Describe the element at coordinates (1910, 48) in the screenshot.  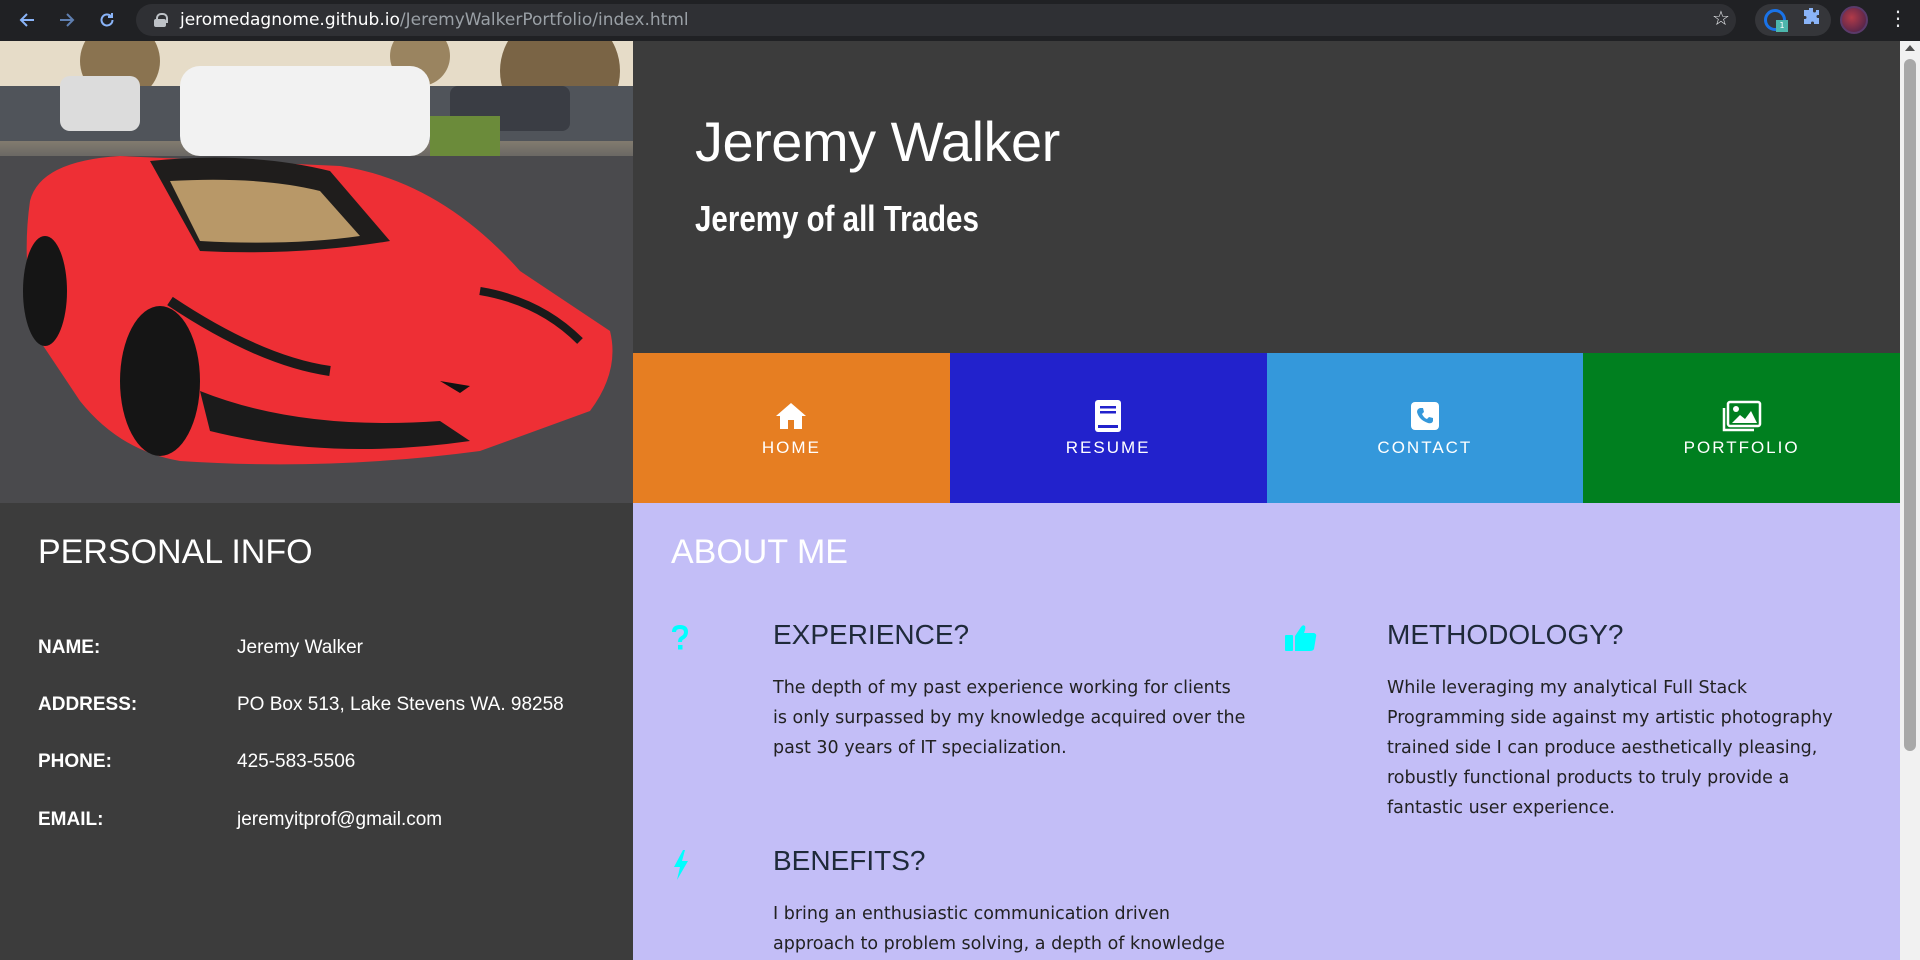
I see `scroll-up-arrow-icon` at that location.